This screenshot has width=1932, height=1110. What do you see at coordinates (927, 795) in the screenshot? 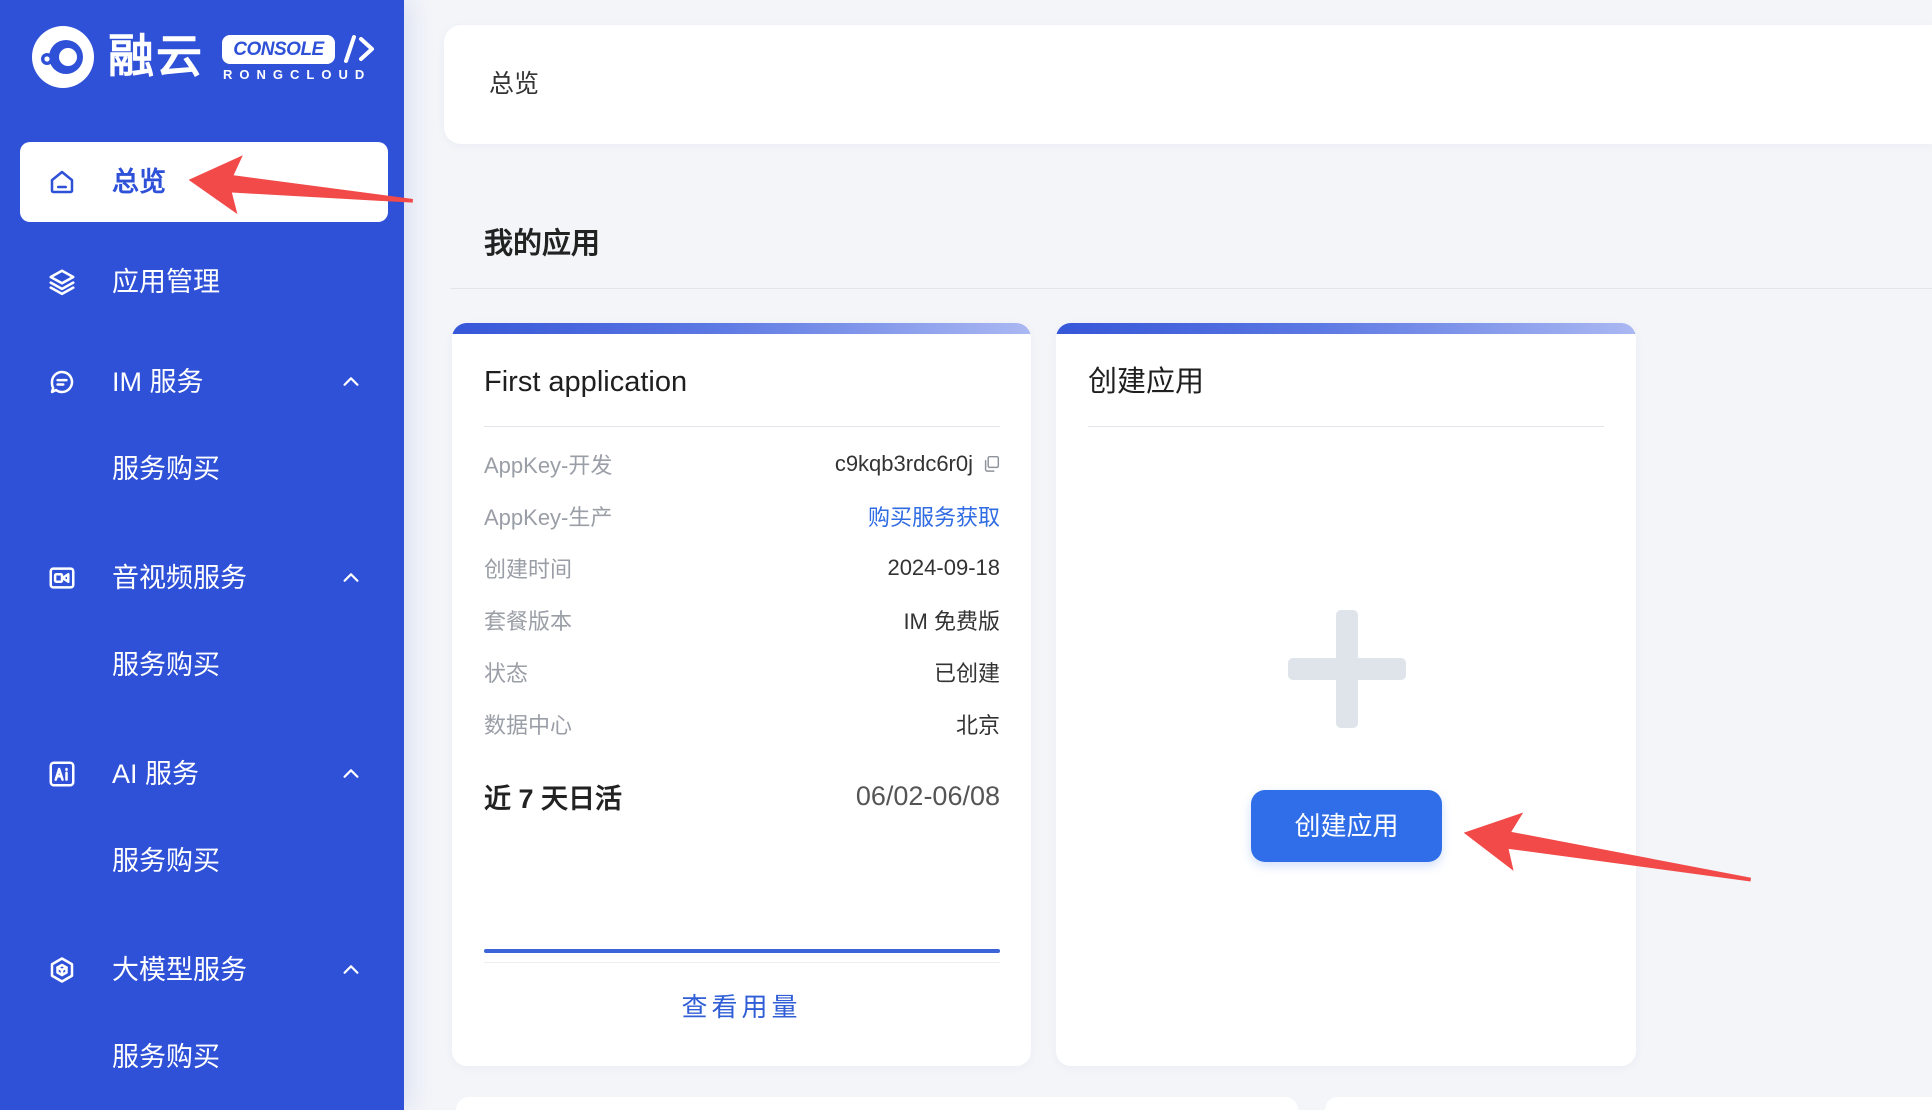
I see `dau-date-range: 06/02-06/08` at bounding box center [927, 795].